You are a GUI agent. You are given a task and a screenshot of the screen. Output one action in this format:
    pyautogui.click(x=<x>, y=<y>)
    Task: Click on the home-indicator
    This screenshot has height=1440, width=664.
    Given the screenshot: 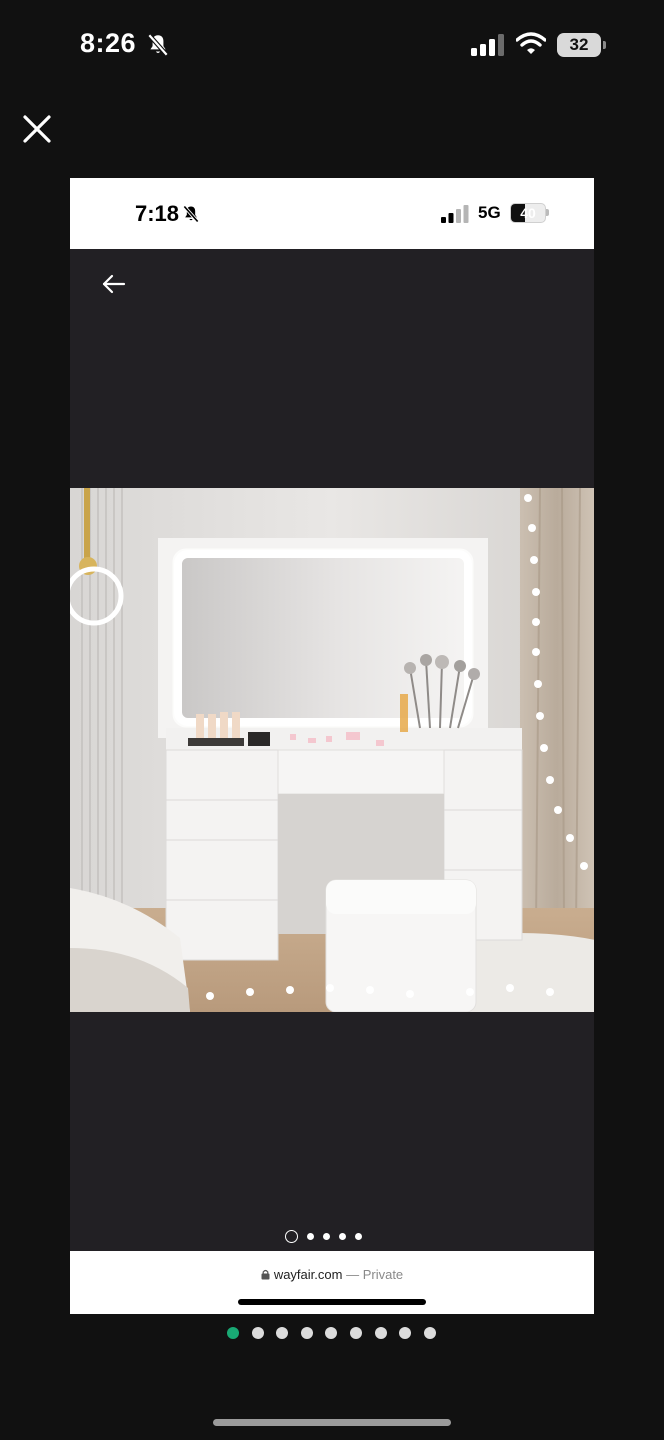 What is the action you would take?
    pyautogui.click(x=332, y=1422)
    